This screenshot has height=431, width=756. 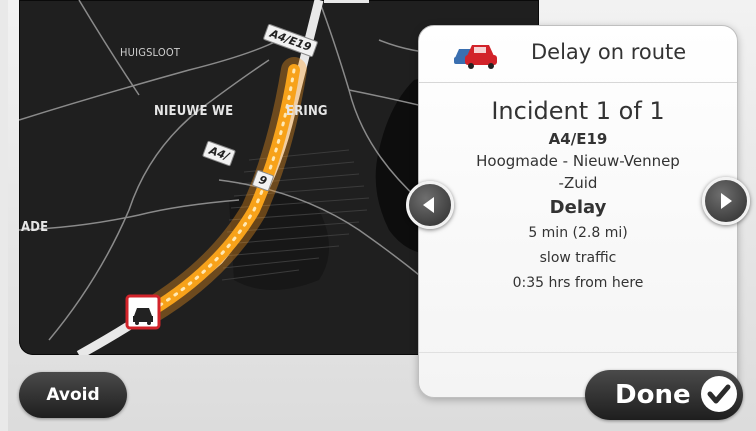 I want to click on incident-description-line2: -Zuid, so click(x=578, y=183).